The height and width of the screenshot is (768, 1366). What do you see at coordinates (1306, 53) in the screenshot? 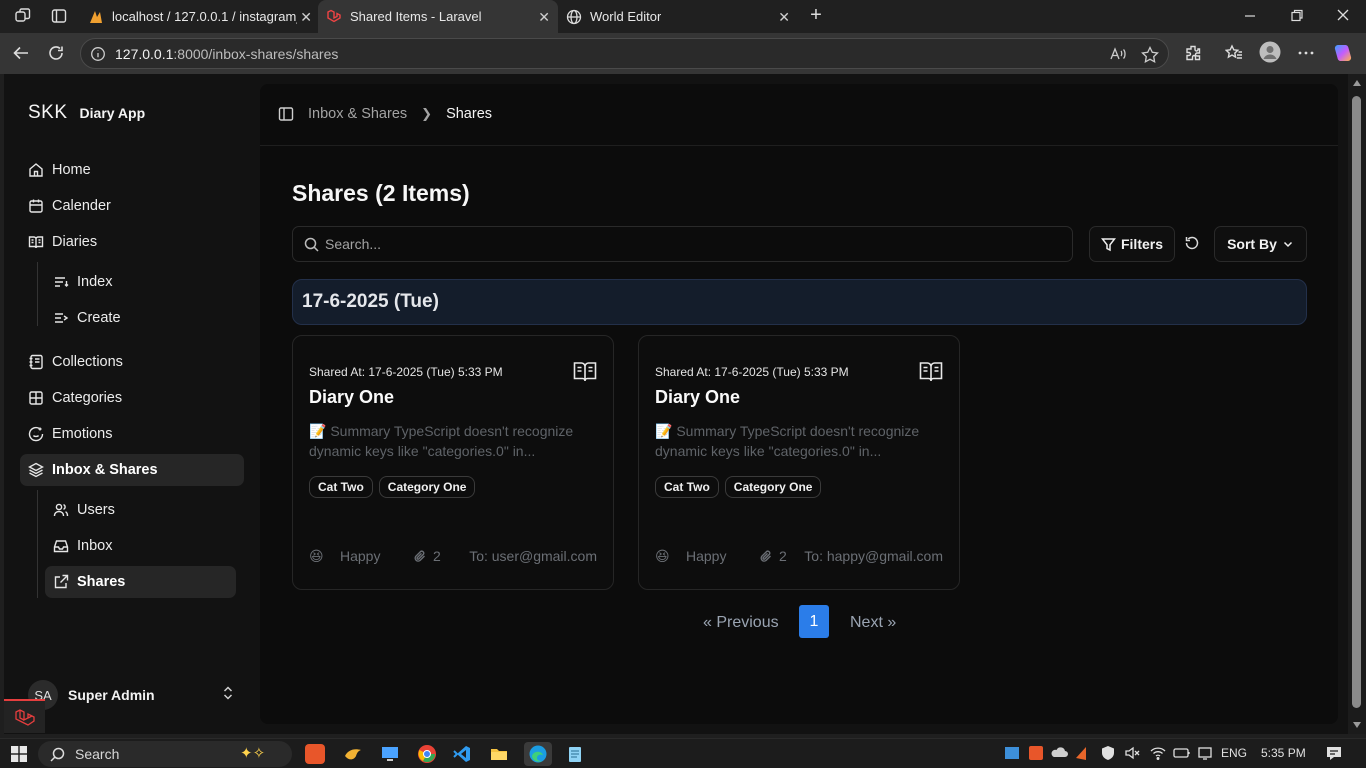
I see `more-options-icon` at bounding box center [1306, 53].